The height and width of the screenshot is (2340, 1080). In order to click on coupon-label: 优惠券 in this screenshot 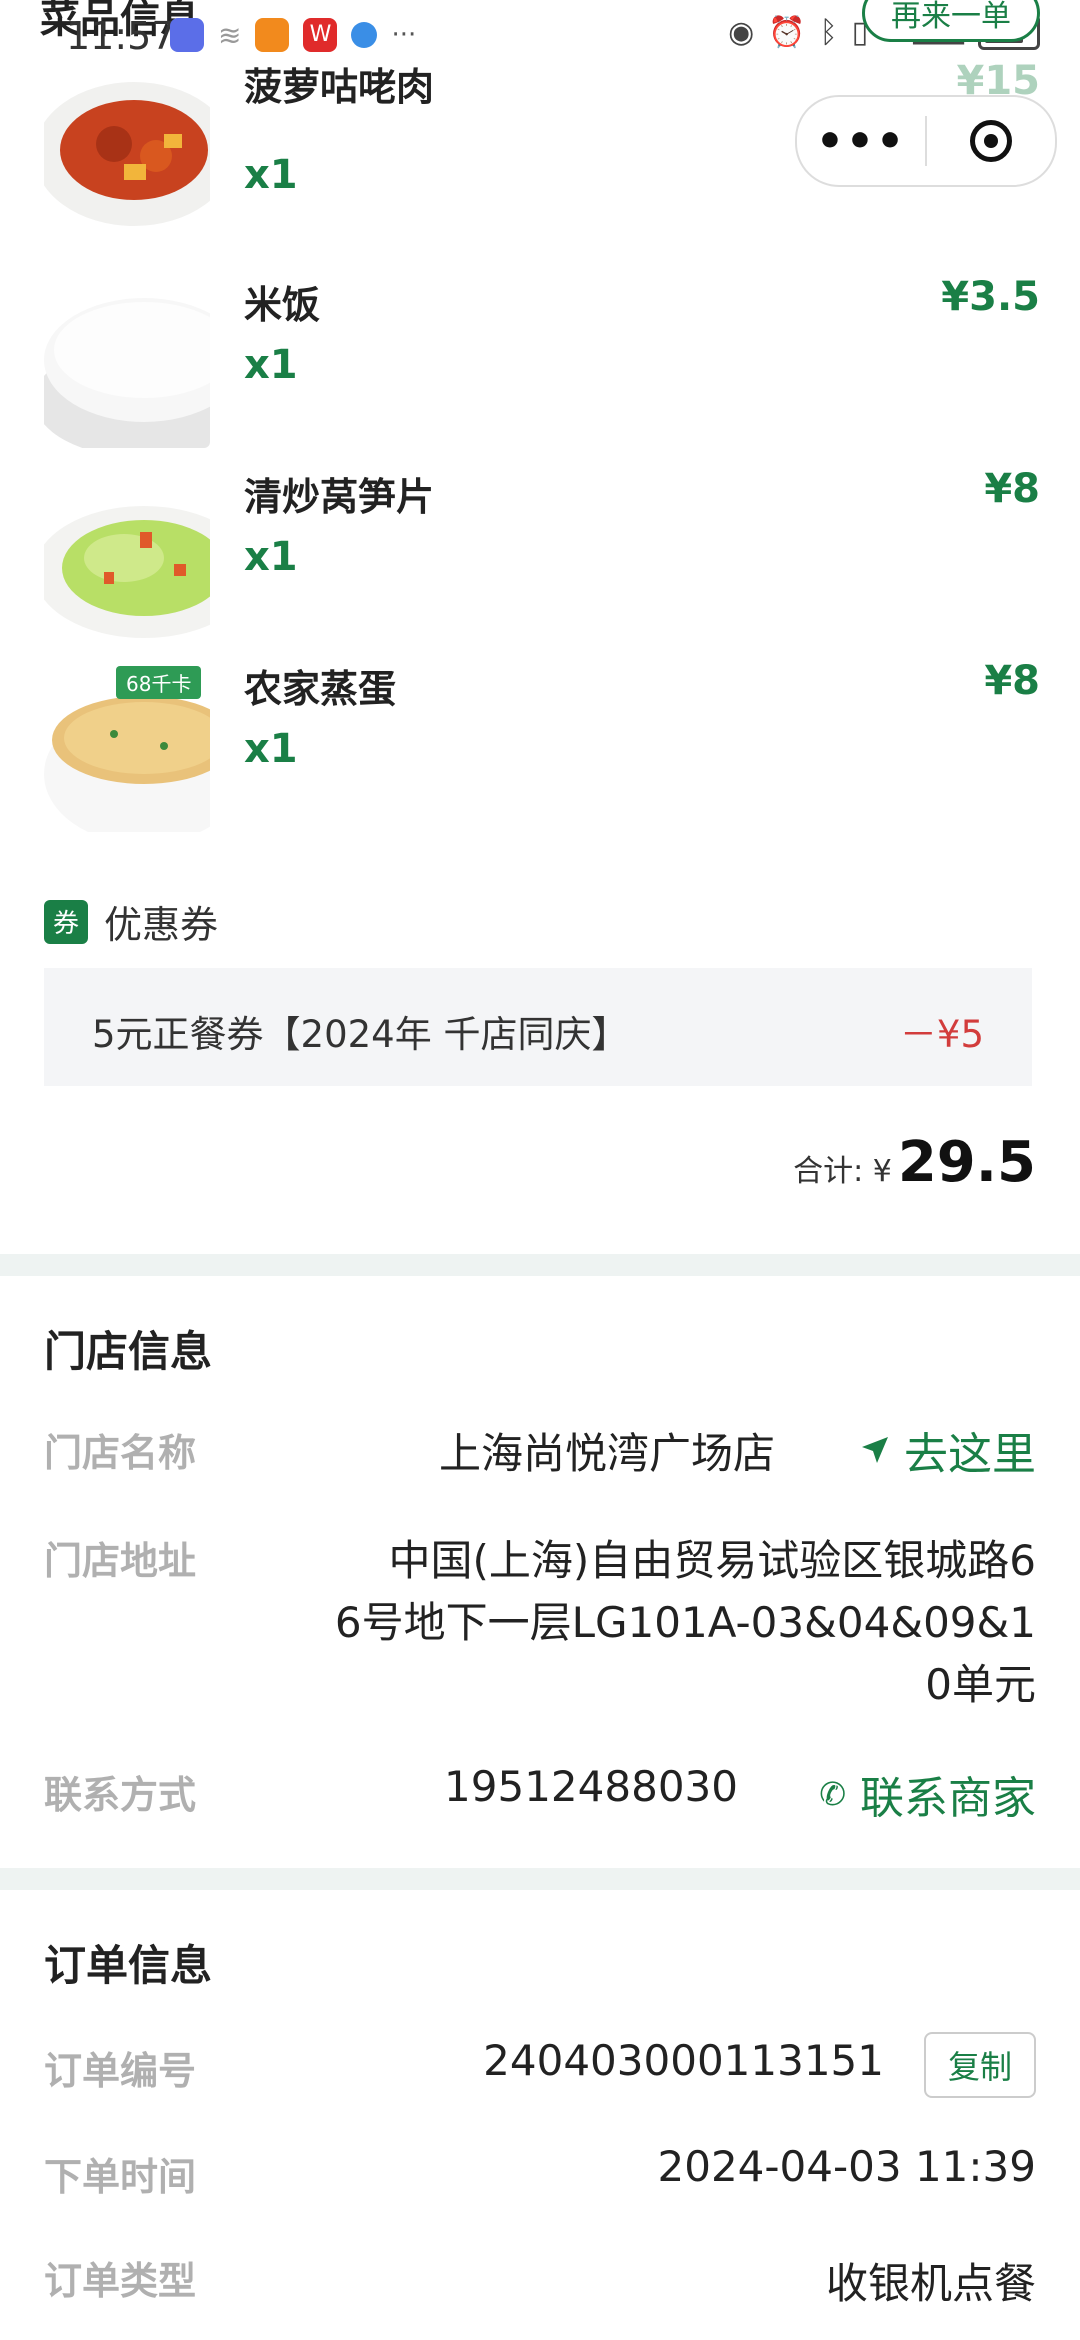, I will do `click(161, 925)`.